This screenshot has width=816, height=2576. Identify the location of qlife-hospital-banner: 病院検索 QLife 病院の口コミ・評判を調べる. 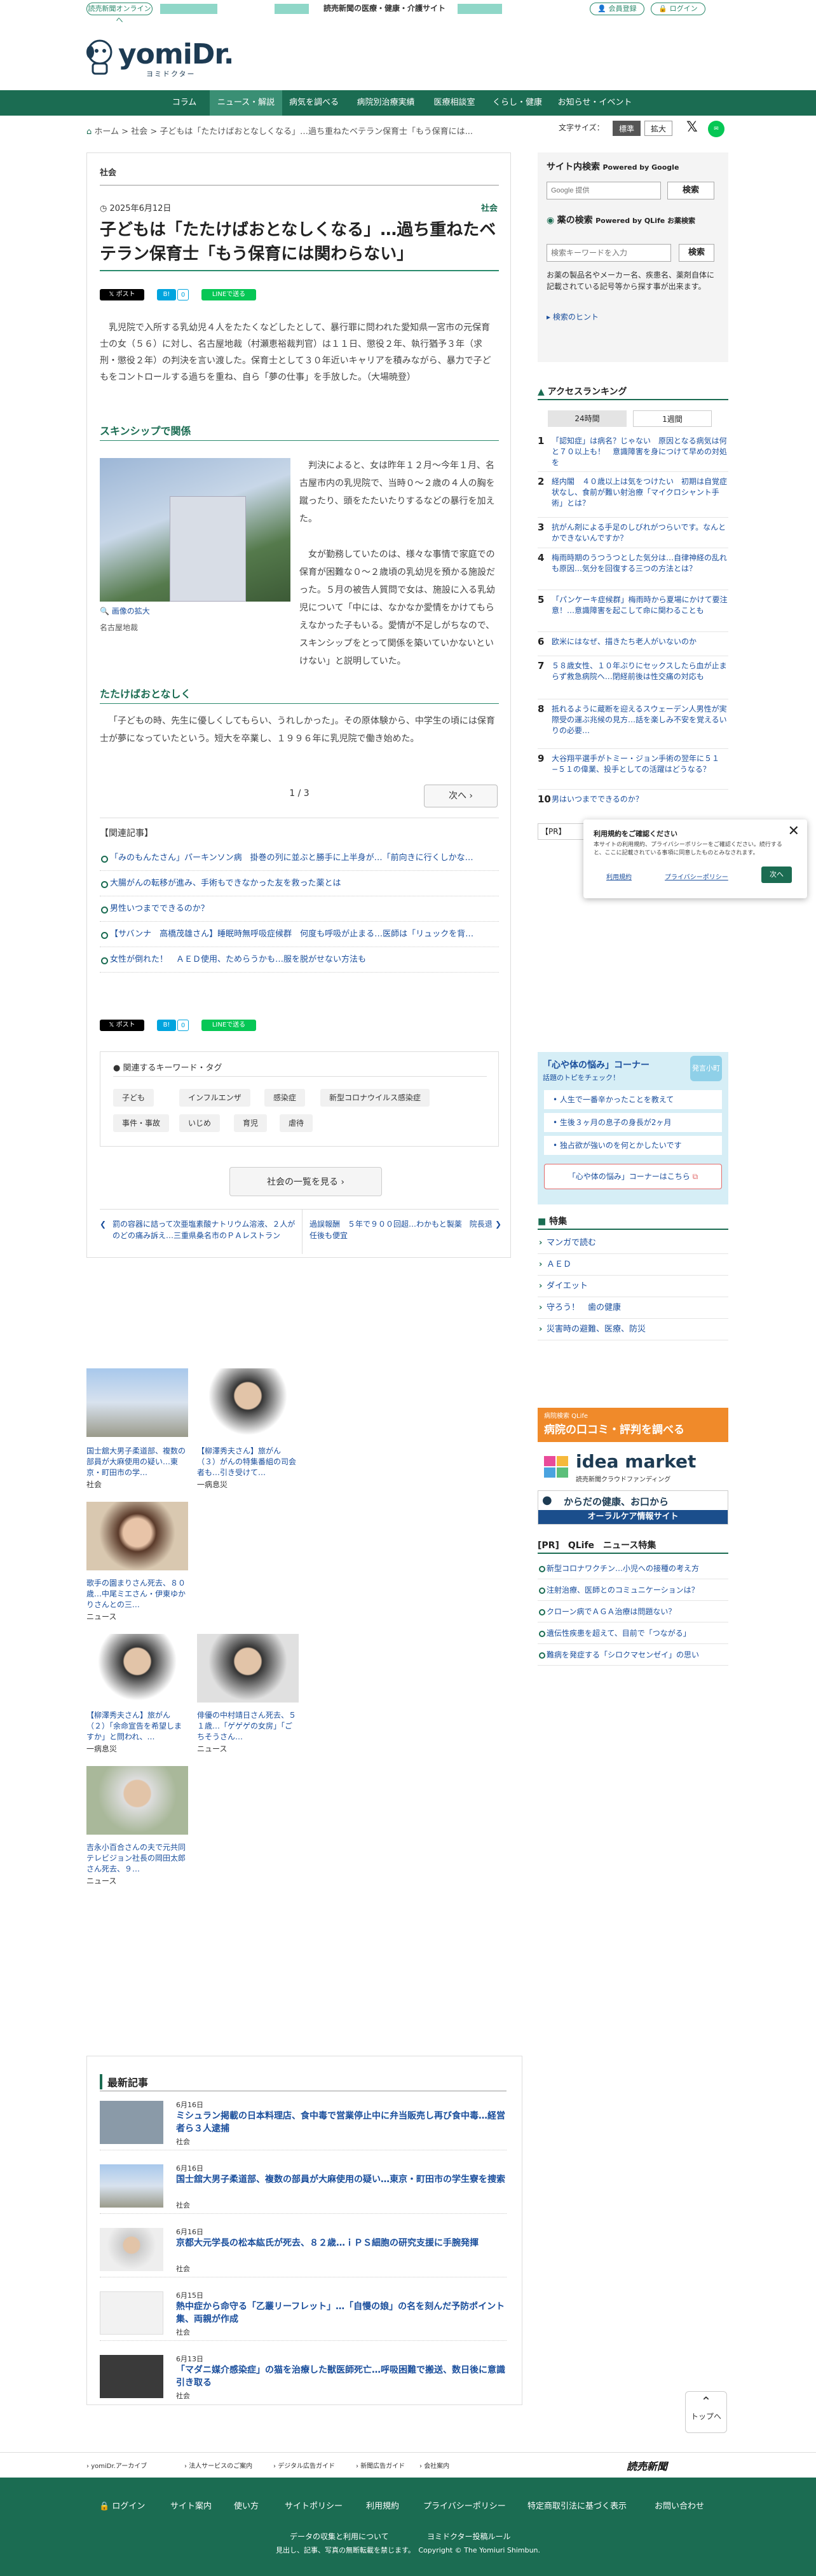
(633, 1425).